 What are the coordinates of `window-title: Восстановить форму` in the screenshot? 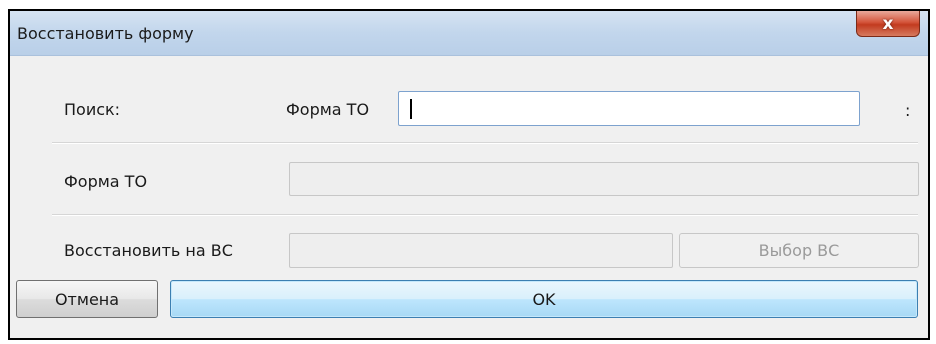 It's located at (105, 33).